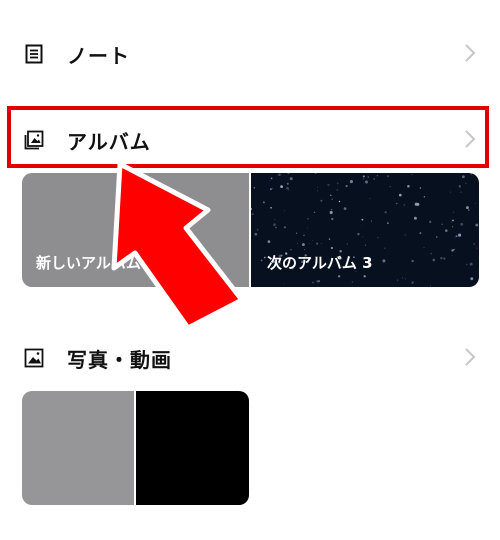 This screenshot has width=500, height=540. What do you see at coordinates (365, 230) in the screenshot?
I see `album-tile-next: 次のアルバム 3` at bounding box center [365, 230].